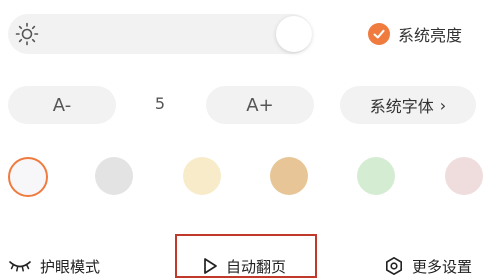 The image size is (500, 278). I want to click on more-settings-label: 更多设置, so click(442, 266).